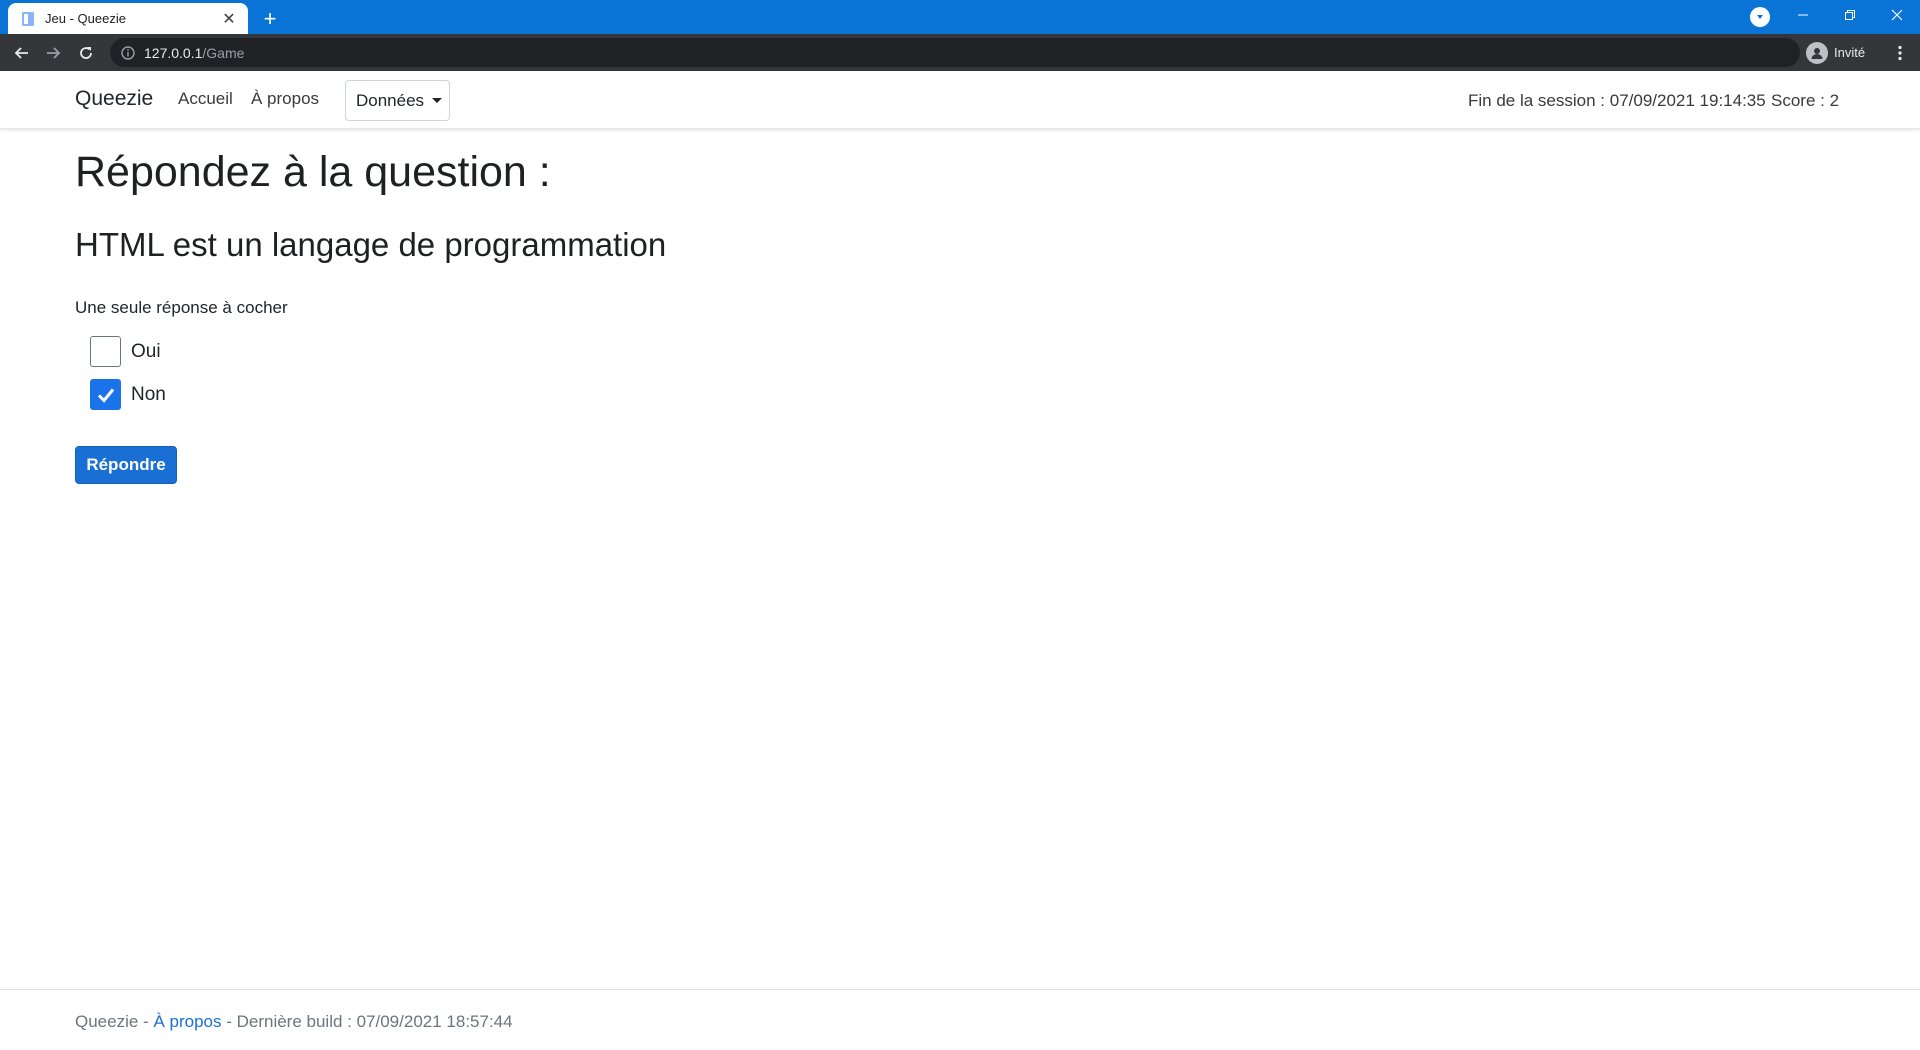  I want to click on footer-build-info: Dernière build : 07/09/2021 18:57:44, so click(374, 1021).